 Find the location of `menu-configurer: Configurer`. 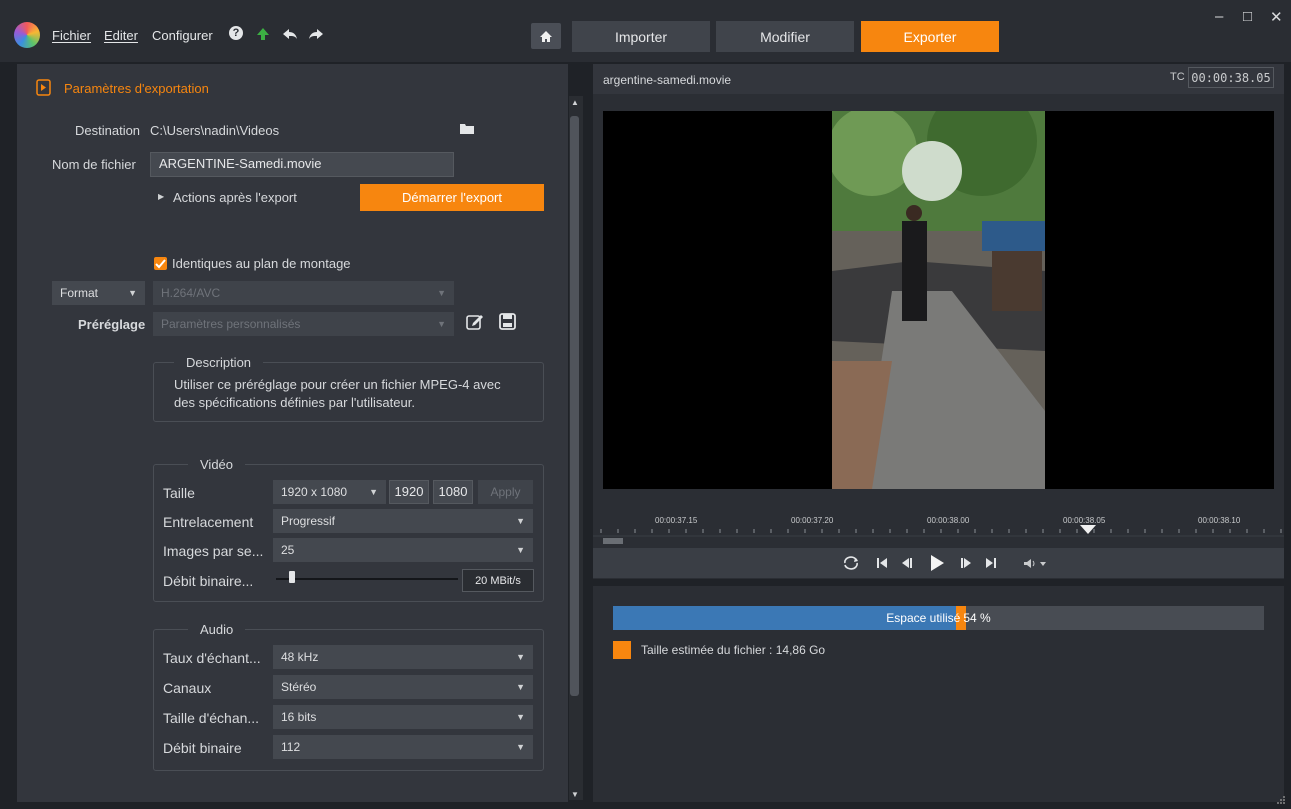

menu-configurer: Configurer is located at coordinates (182, 35).